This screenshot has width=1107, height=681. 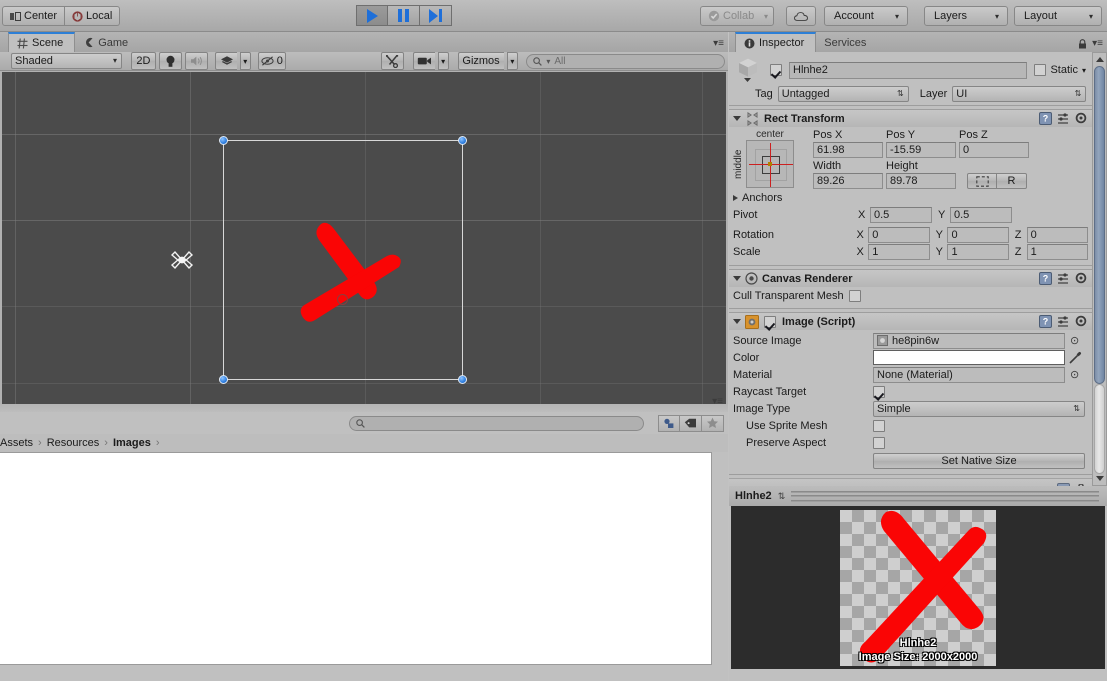 I want to click on pivot-rotation-button: Local, so click(x=93, y=16).